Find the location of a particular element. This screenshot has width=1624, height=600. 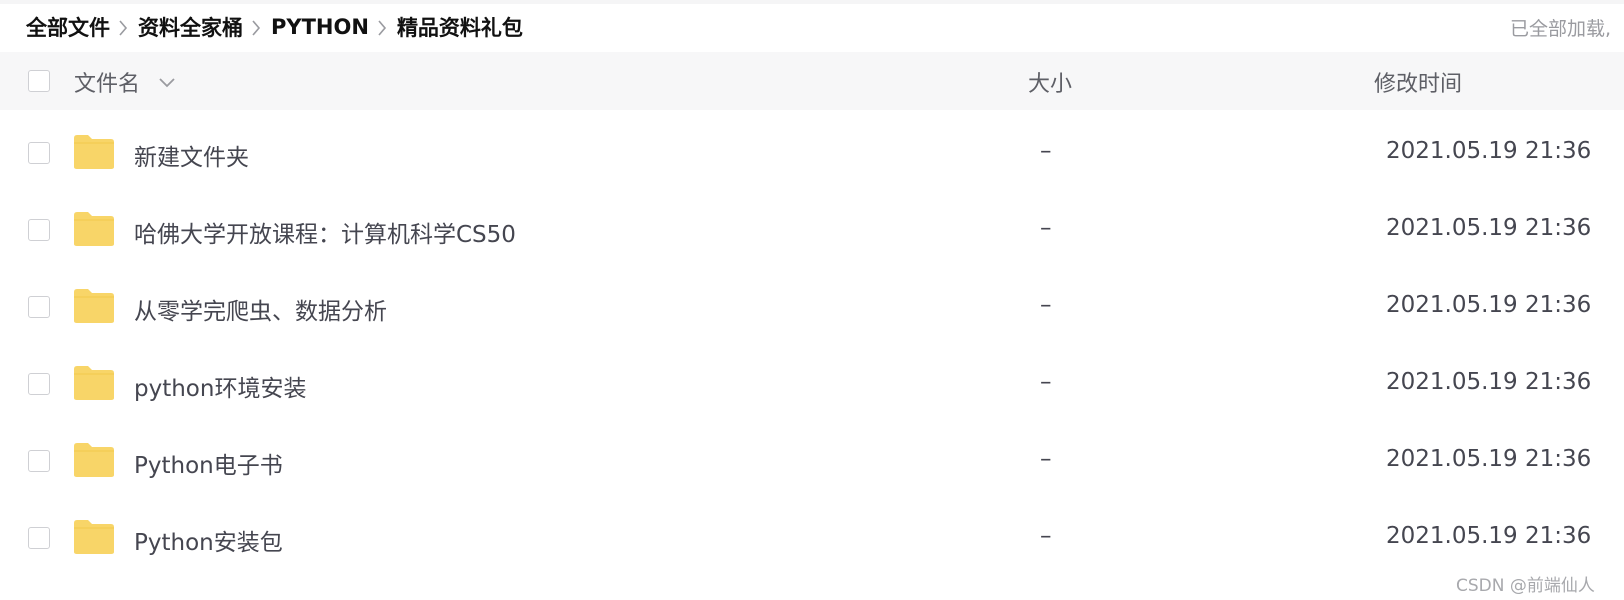

file-row: Python电子书 – 2021.05.19 21:36 is located at coordinates (812, 461).